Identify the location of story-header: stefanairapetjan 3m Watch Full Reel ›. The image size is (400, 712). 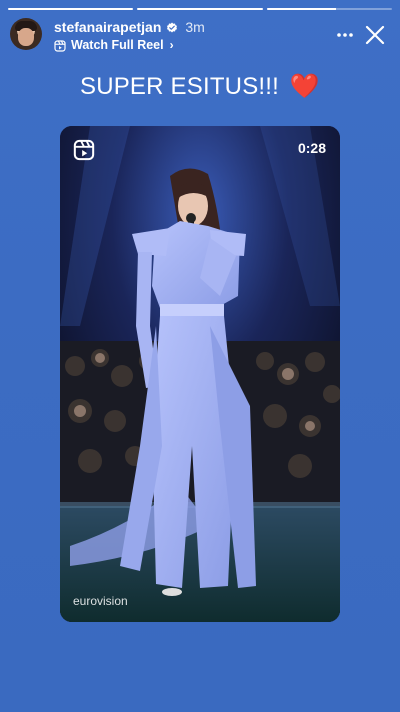
(200, 36).